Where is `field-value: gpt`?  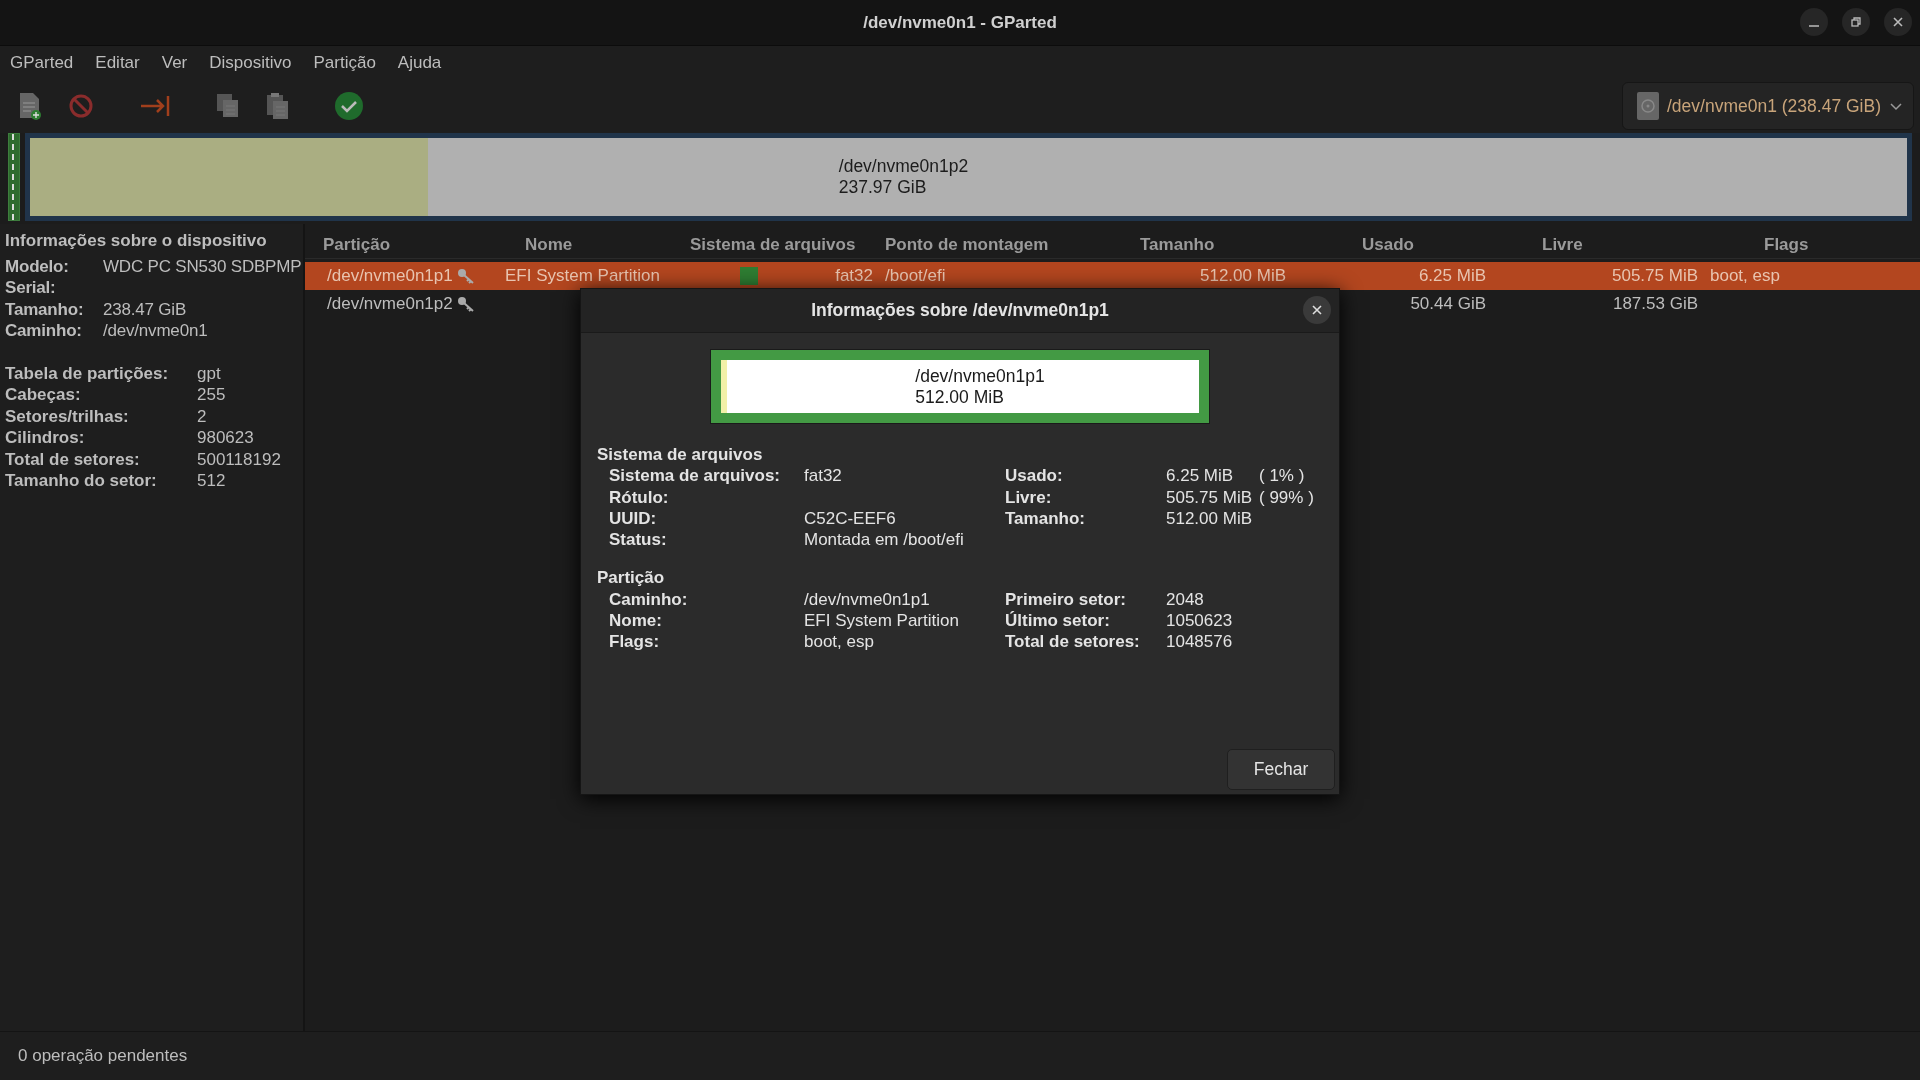
field-value: gpt is located at coordinates (209, 373).